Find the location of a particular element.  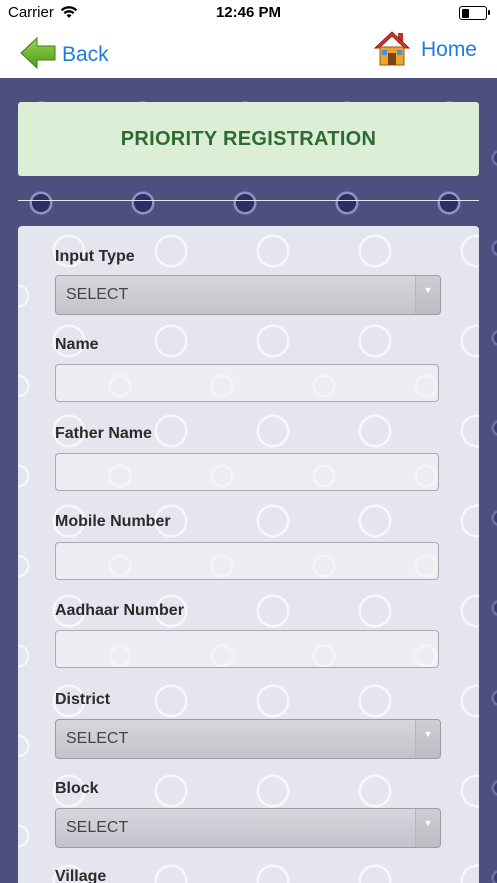

name-label: Name is located at coordinates (77, 344).